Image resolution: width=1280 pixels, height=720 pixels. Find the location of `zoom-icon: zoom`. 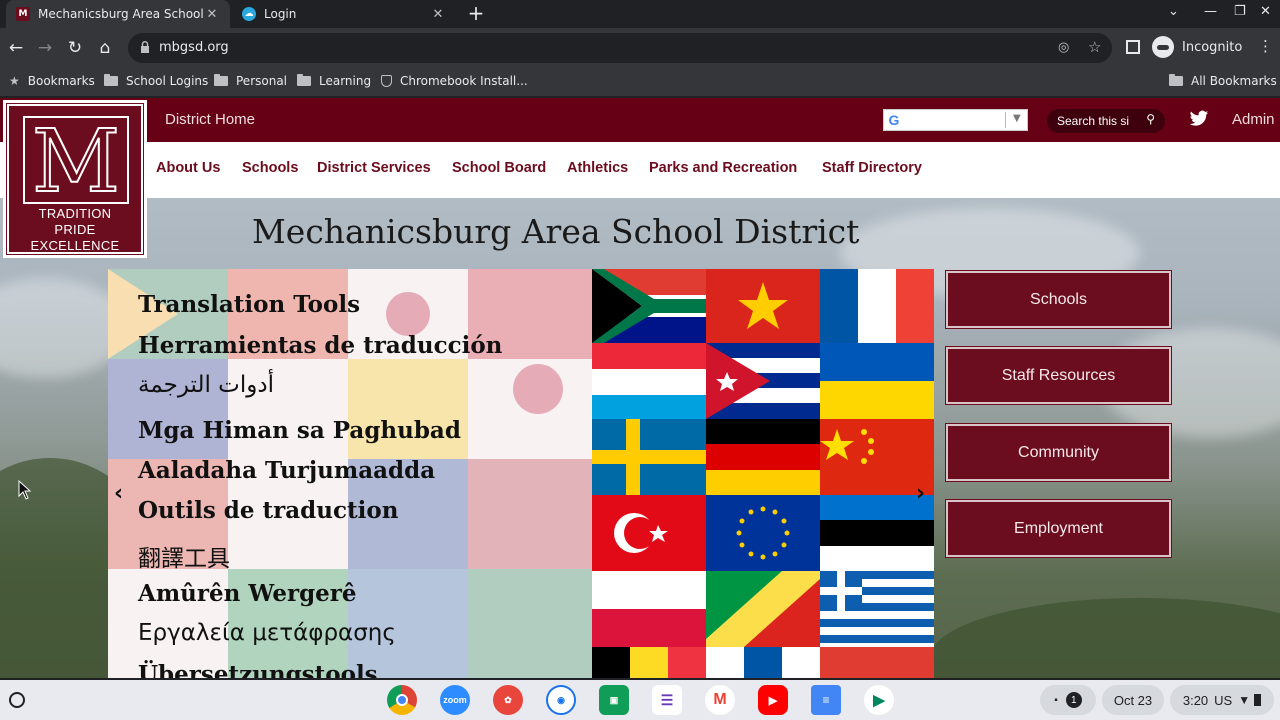

zoom-icon: zoom is located at coordinates (455, 700).